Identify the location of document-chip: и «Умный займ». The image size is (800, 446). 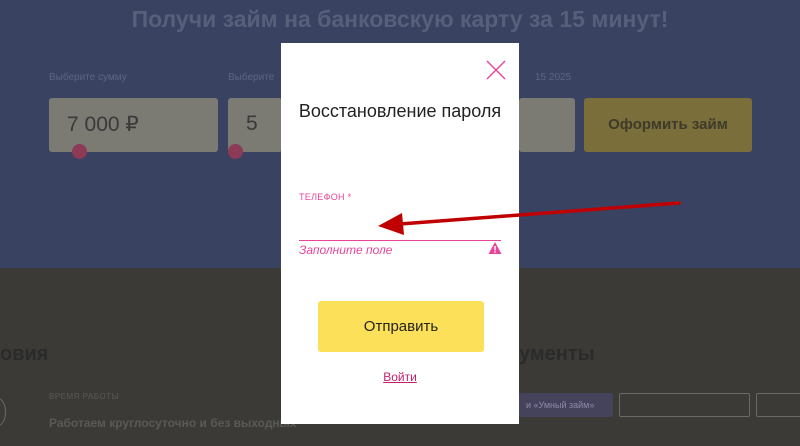
(566, 405).